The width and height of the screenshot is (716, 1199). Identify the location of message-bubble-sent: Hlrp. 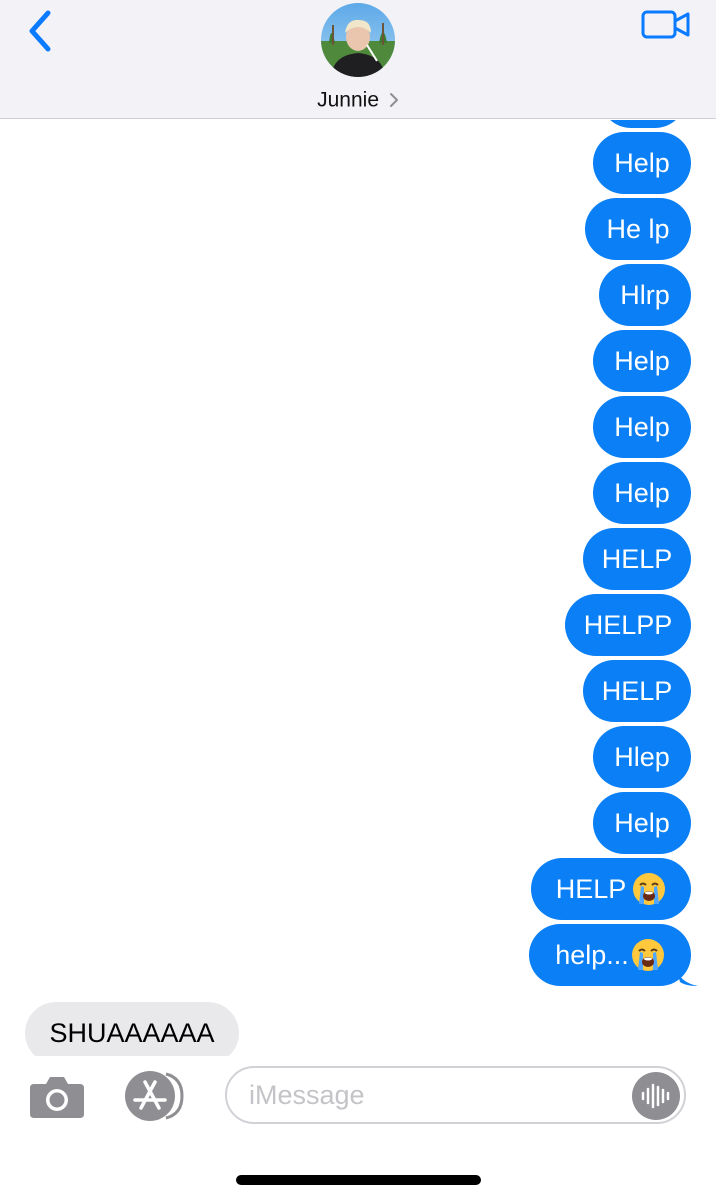
(645, 295).